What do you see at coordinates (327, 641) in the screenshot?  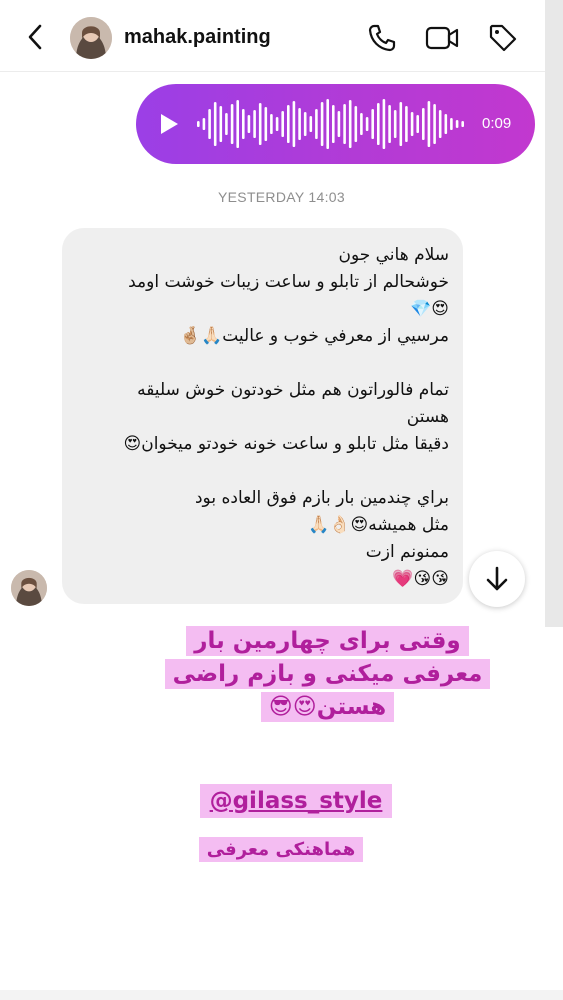 I see `caption-line: وقتی برای چهارمین بار` at bounding box center [327, 641].